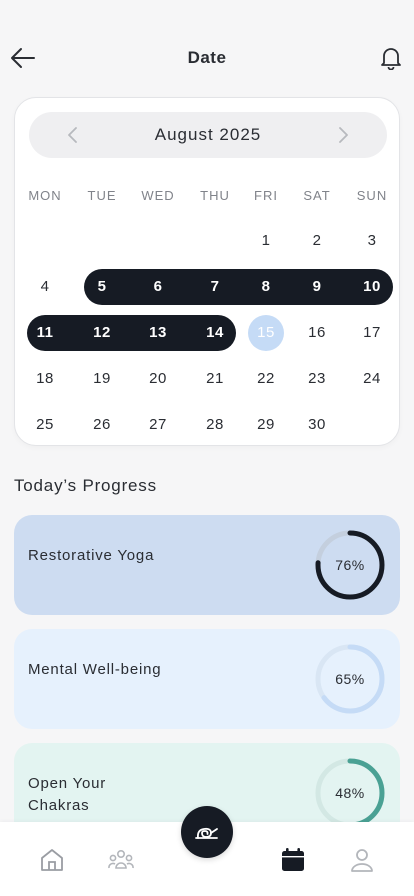 The image size is (414, 896). Describe the element at coordinates (158, 379) in the screenshot. I see `calendar-day: 20` at that location.